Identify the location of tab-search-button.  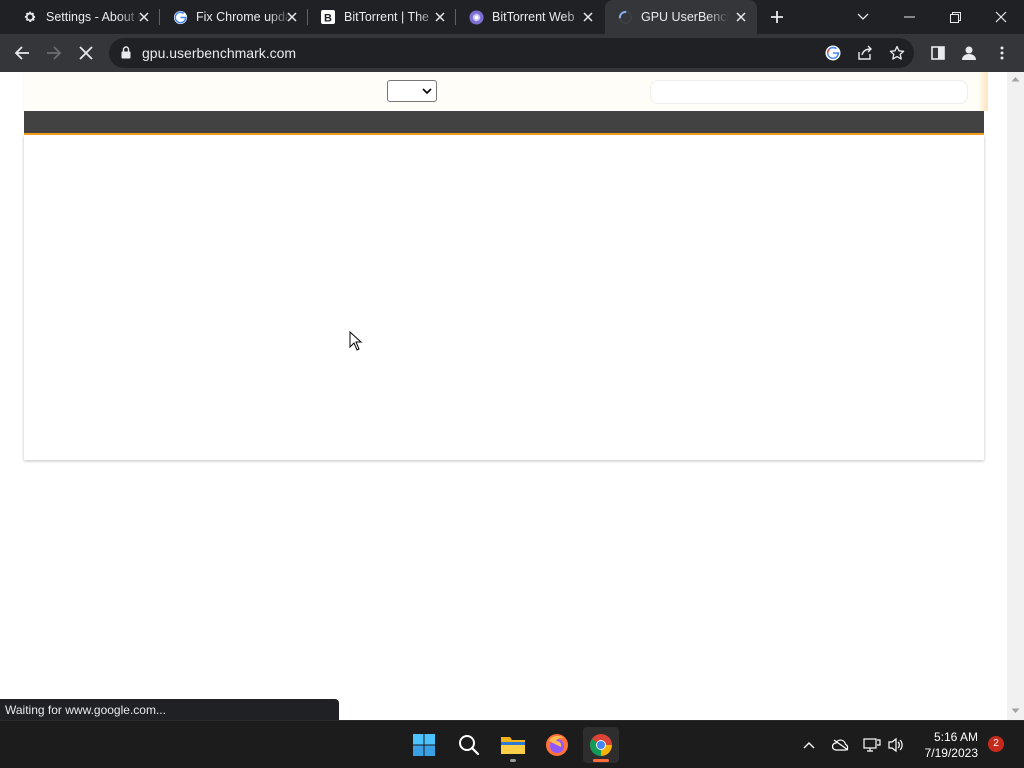
(863, 17).